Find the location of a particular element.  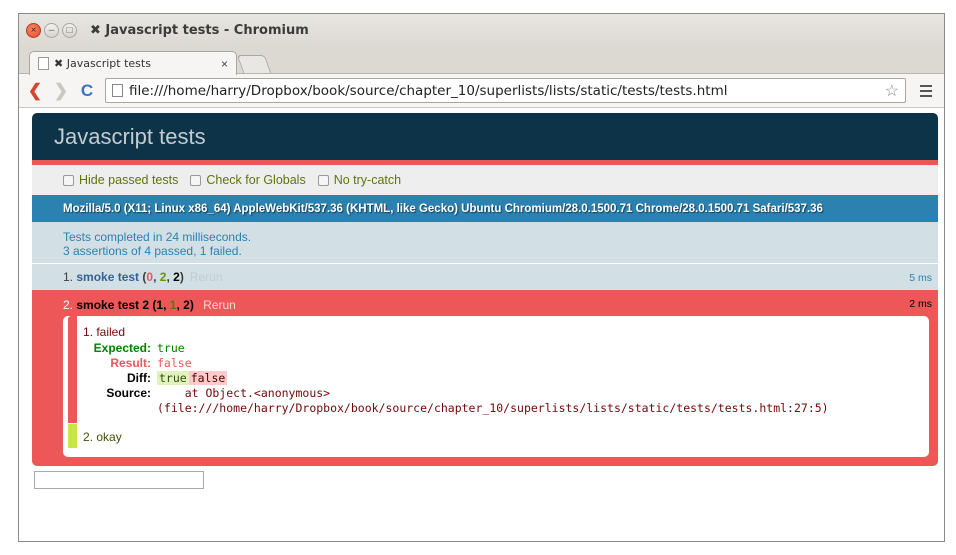

tab-javascript-tests: ✖ Javascript tests × is located at coordinates (133, 63).